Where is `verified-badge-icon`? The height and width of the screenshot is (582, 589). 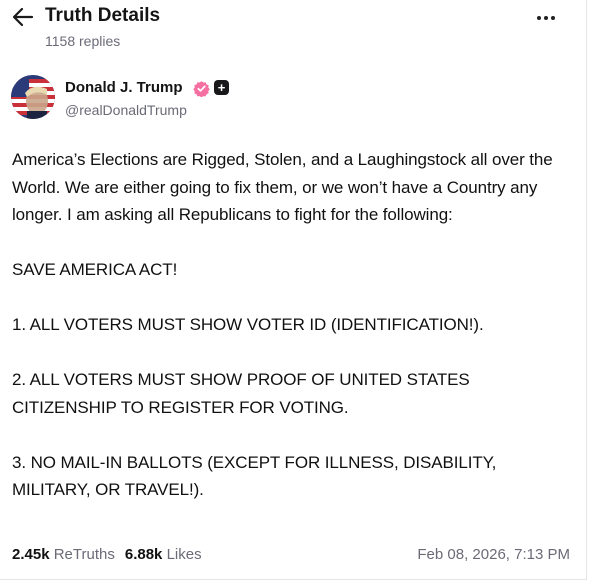 verified-badge-icon is located at coordinates (201, 89).